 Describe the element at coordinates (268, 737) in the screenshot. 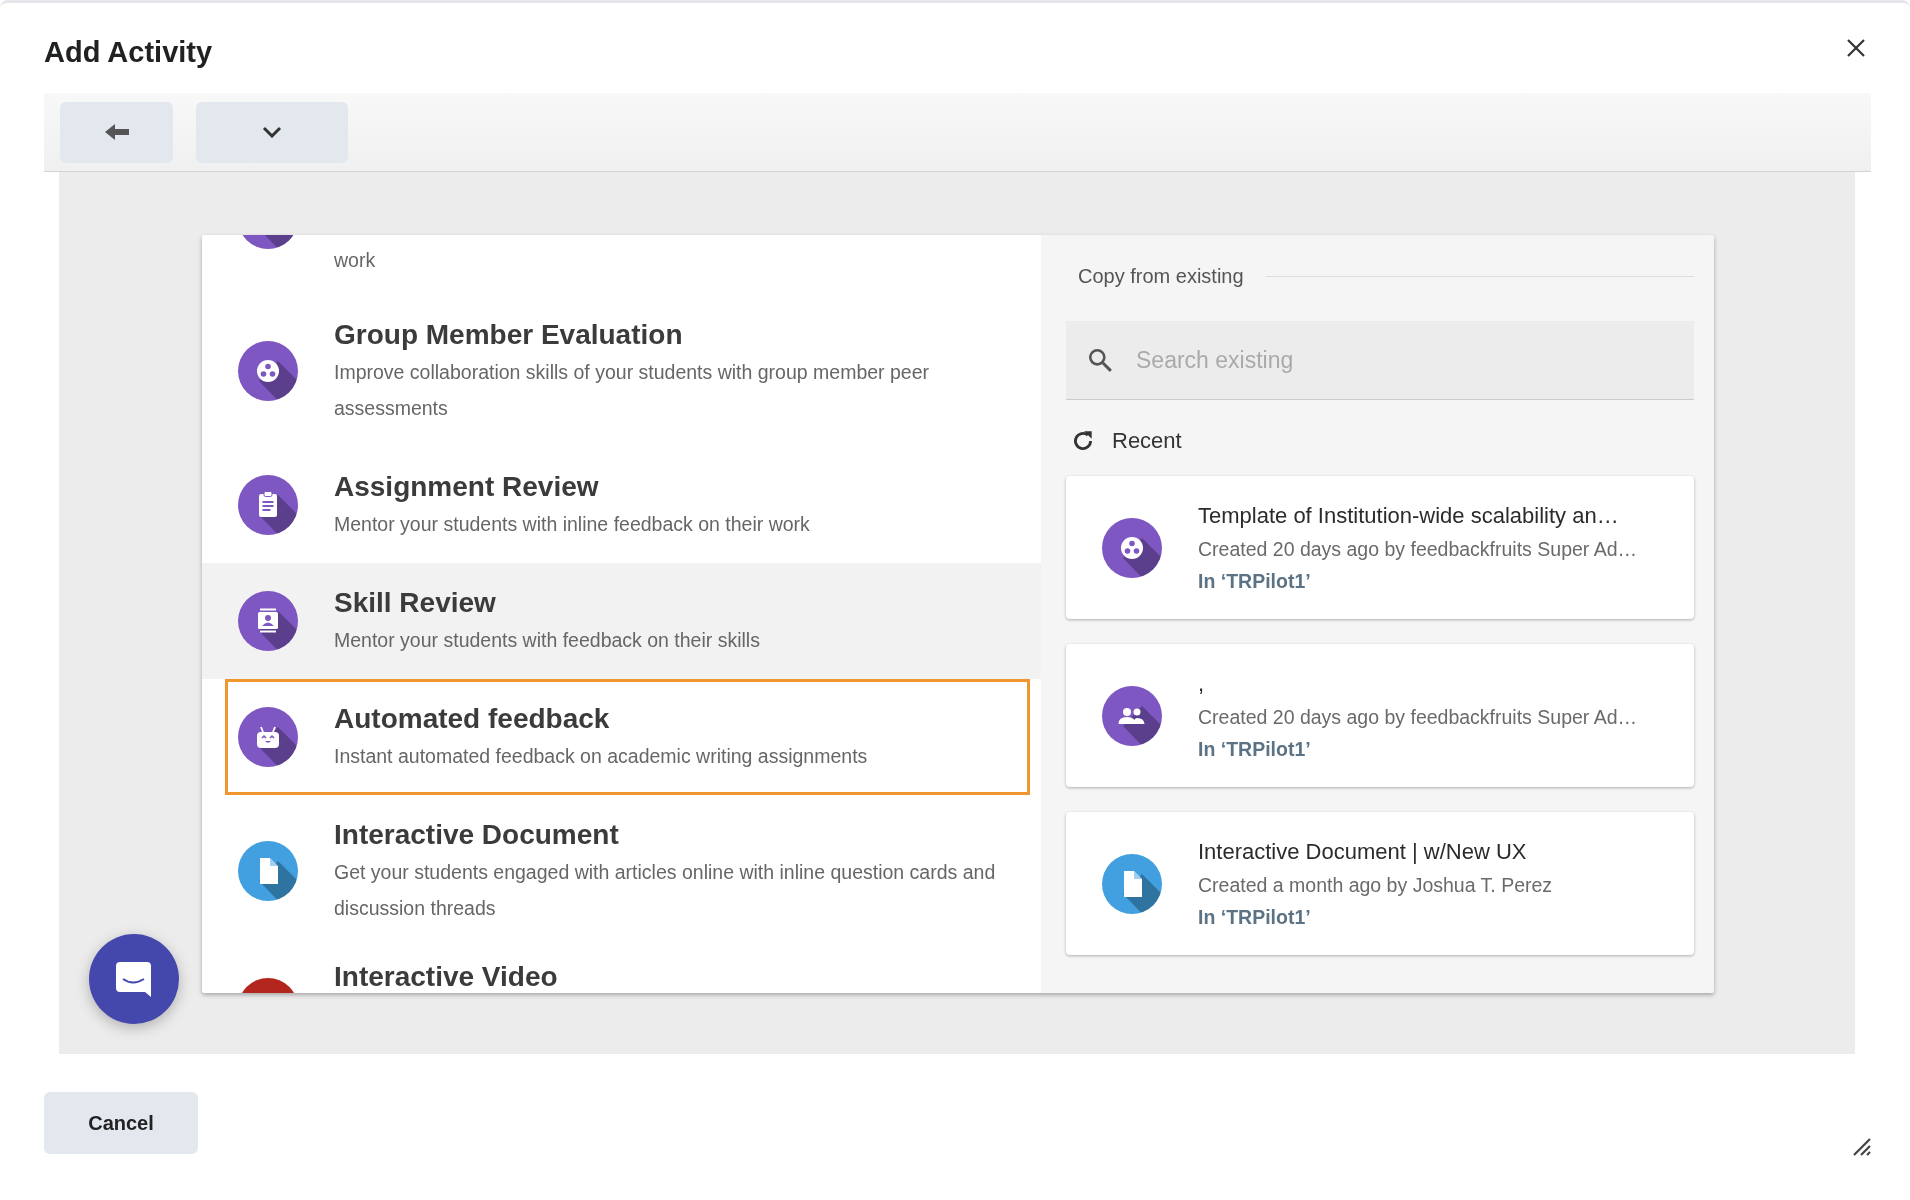

I see `robot-icon` at that location.